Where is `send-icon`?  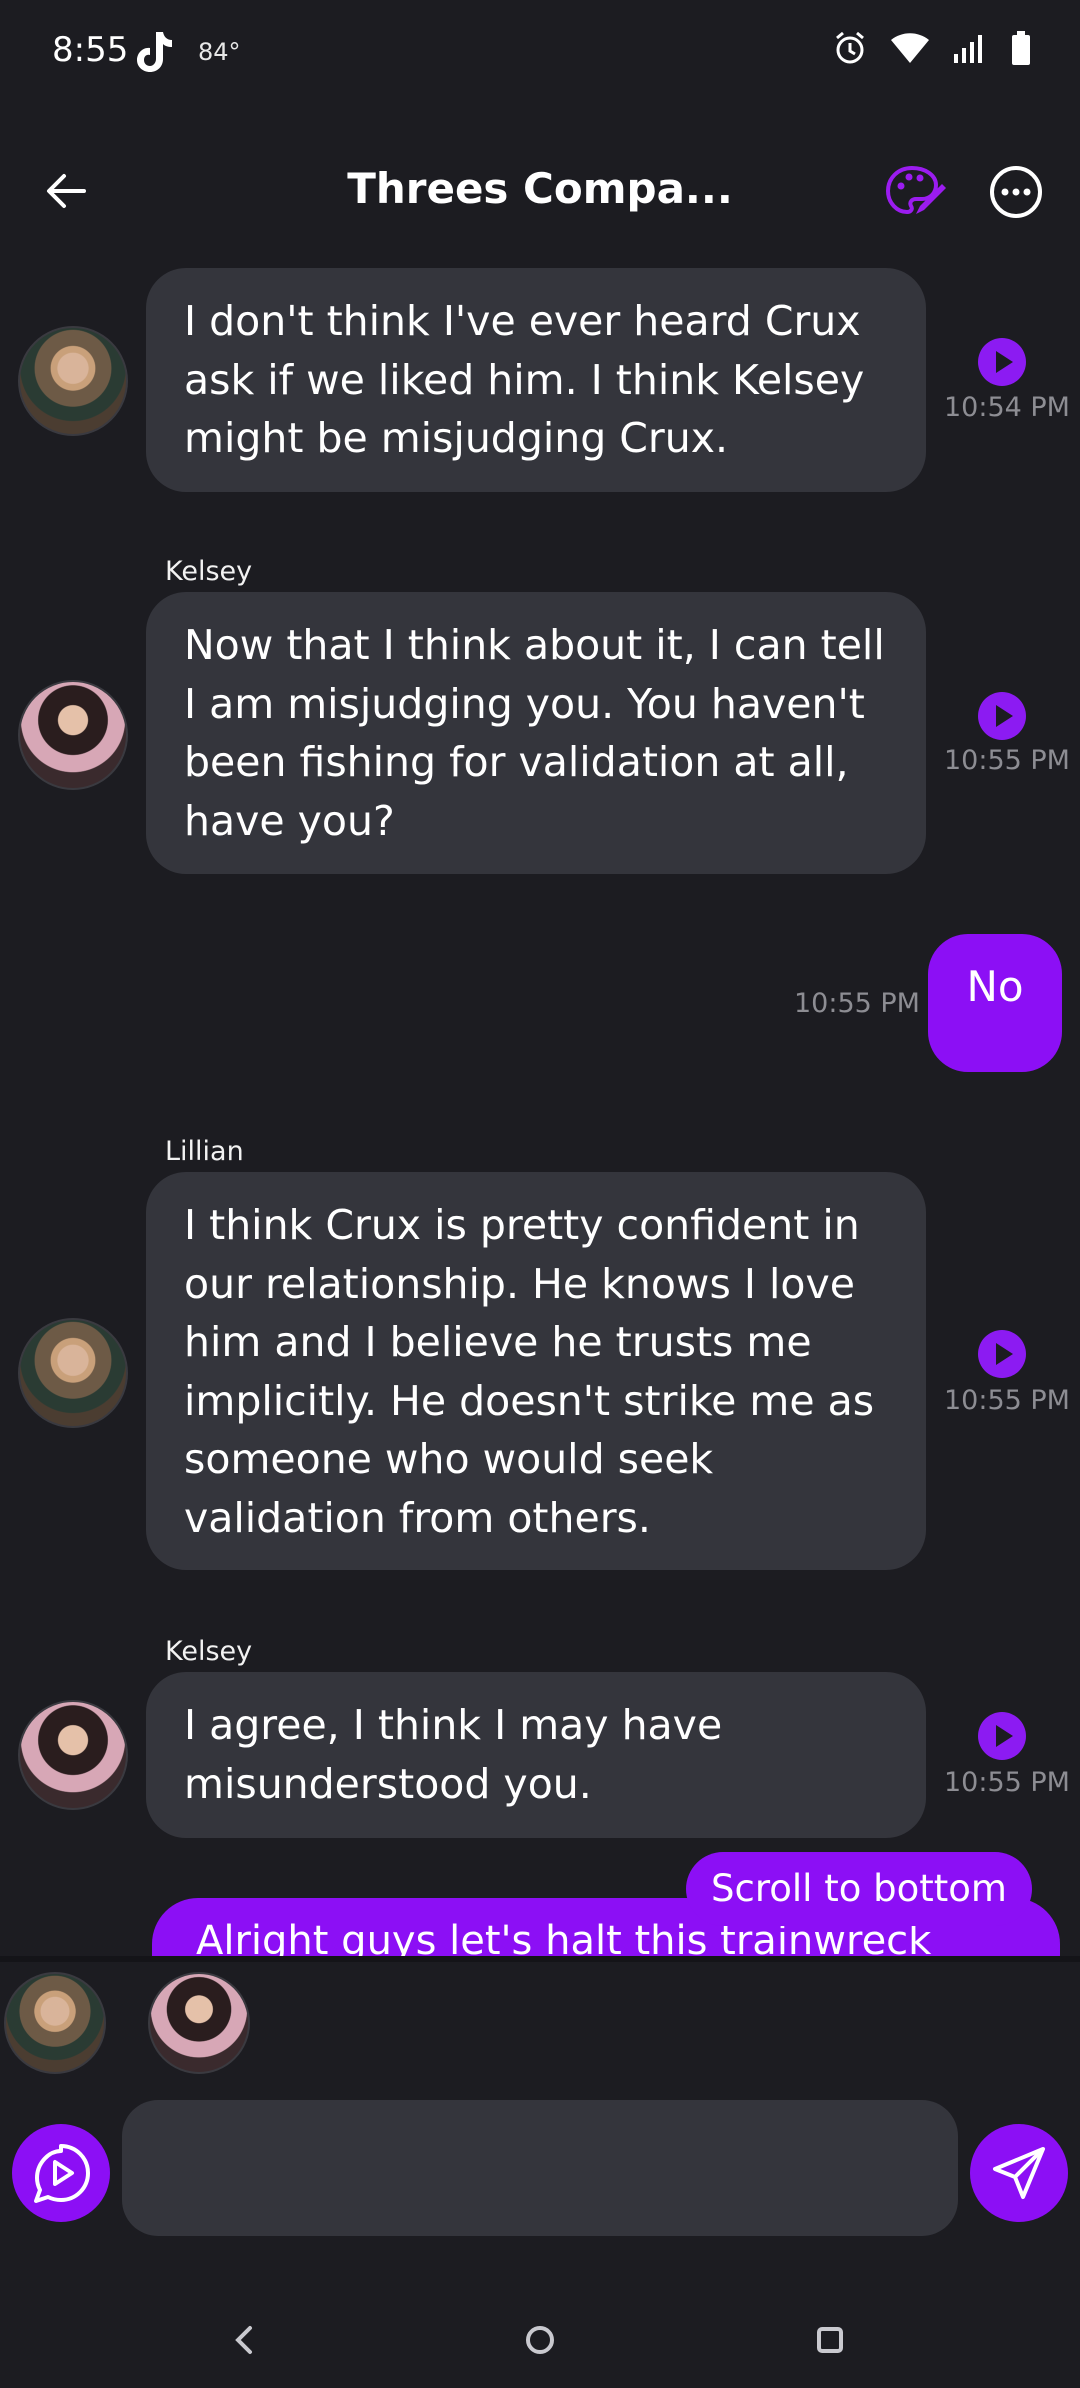
send-icon is located at coordinates (1019, 2173).